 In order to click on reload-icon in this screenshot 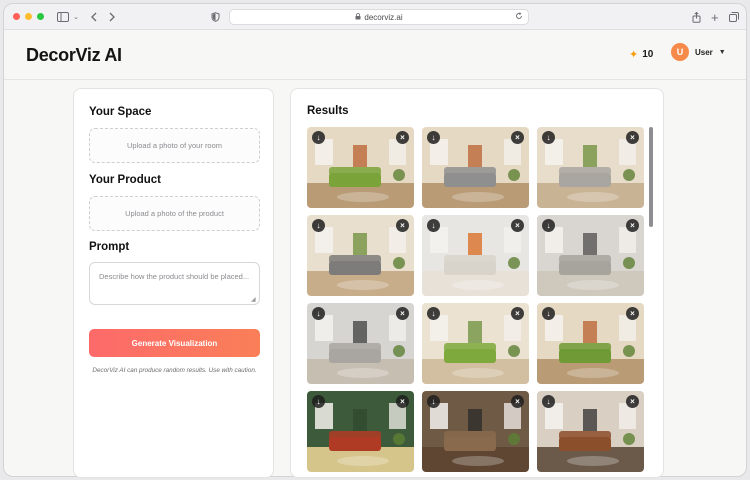, I will do `click(519, 17)`.